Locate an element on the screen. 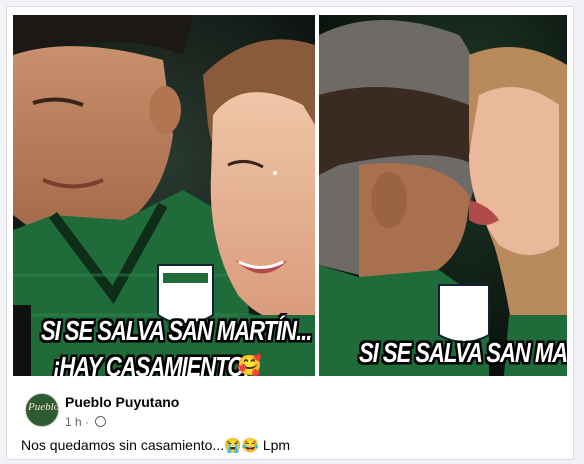  caption-emoji: 🥰 is located at coordinates (249, 365).